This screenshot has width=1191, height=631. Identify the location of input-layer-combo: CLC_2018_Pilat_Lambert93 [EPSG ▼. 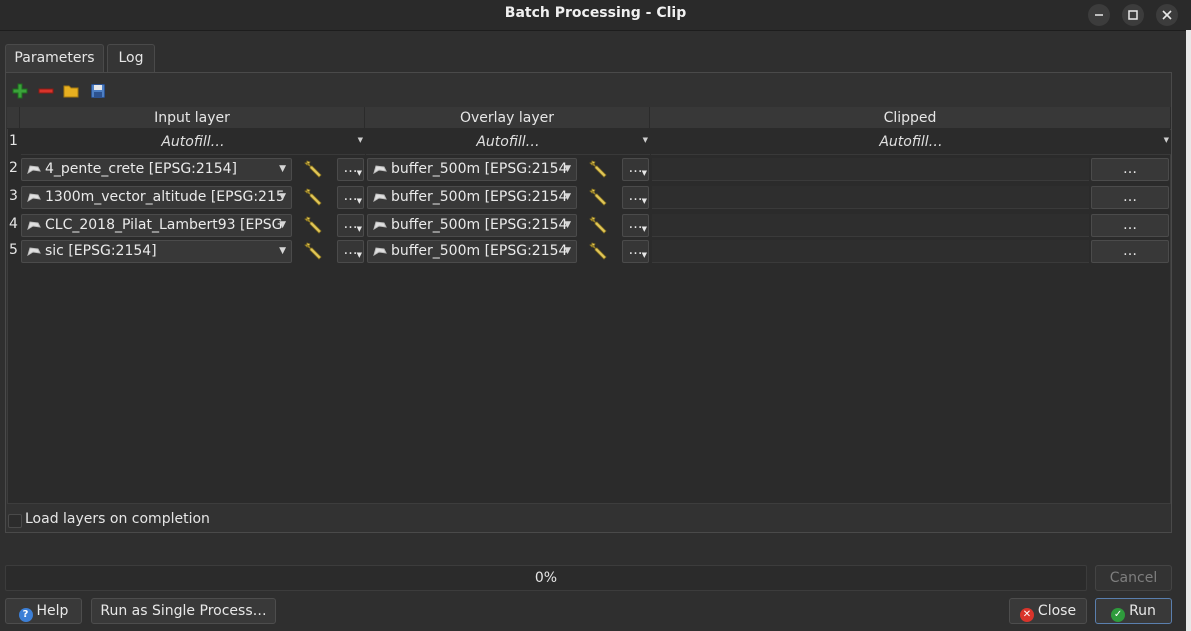
(156, 225).